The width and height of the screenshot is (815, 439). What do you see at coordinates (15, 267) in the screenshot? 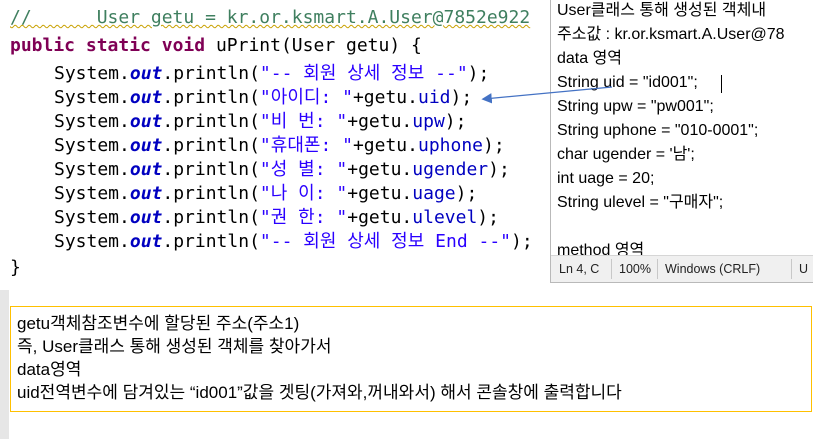
I see `closing-brace: }` at bounding box center [15, 267].